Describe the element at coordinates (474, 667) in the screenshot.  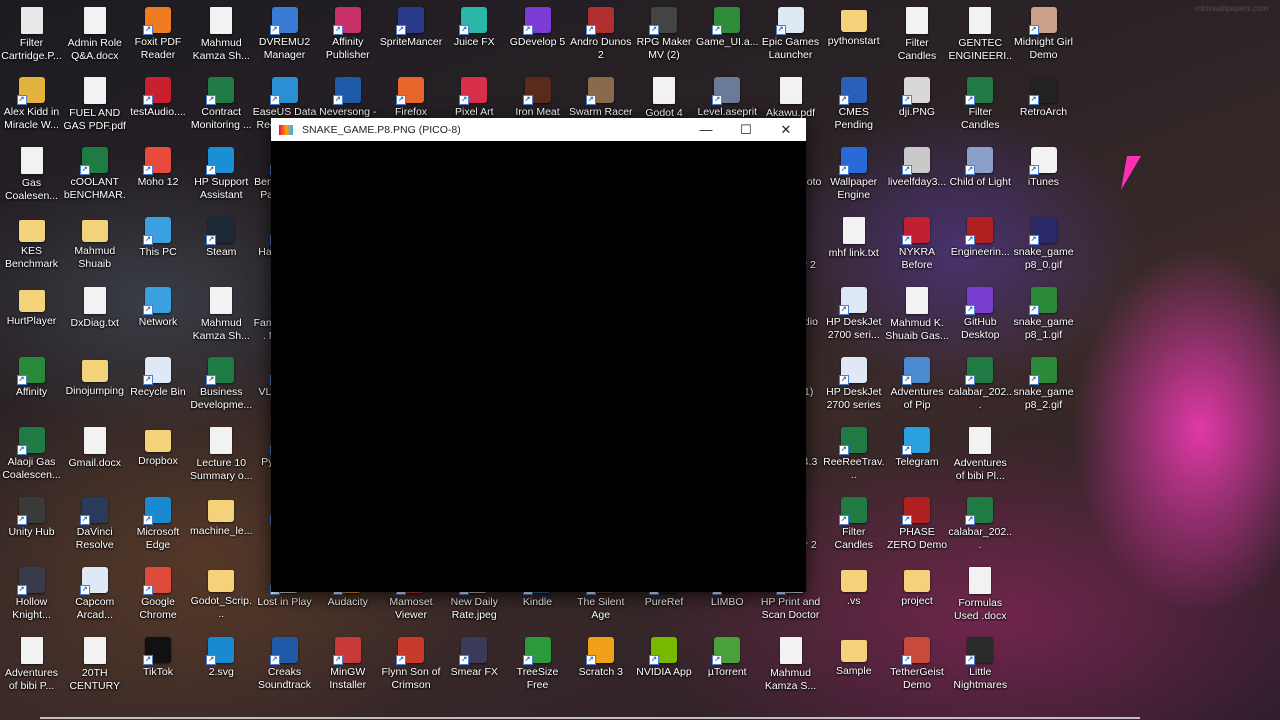
I see `desktop-icon: ↗ Smear FX` at that location.